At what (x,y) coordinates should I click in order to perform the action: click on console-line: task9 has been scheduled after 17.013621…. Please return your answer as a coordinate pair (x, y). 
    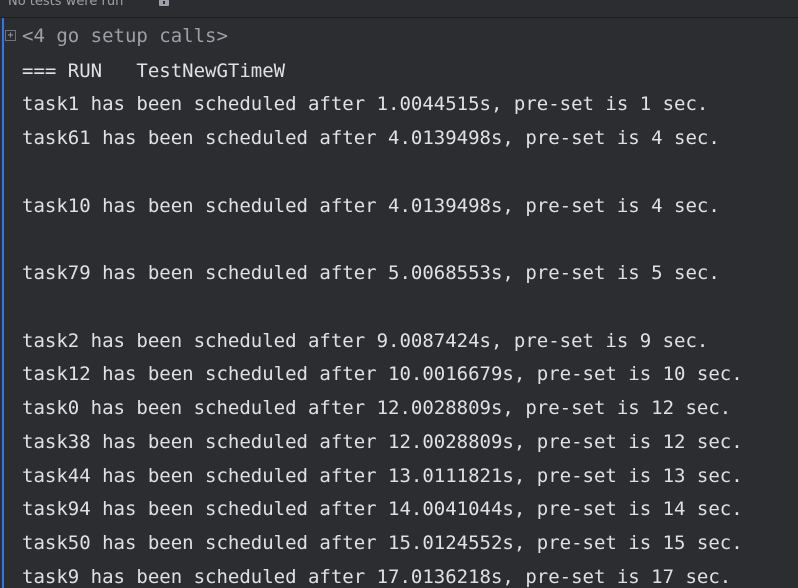
    Looking at the image, I should click on (377, 577).